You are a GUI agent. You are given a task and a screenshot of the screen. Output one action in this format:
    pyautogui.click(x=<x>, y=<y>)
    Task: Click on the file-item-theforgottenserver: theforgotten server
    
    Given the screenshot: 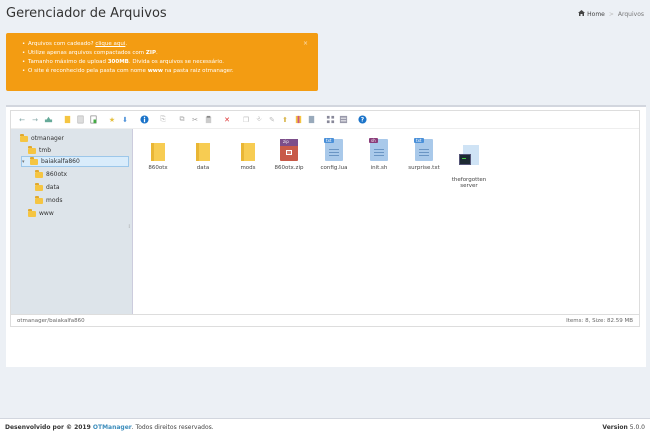 What is the action you would take?
    pyautogui.click(x=469, y=166)
    